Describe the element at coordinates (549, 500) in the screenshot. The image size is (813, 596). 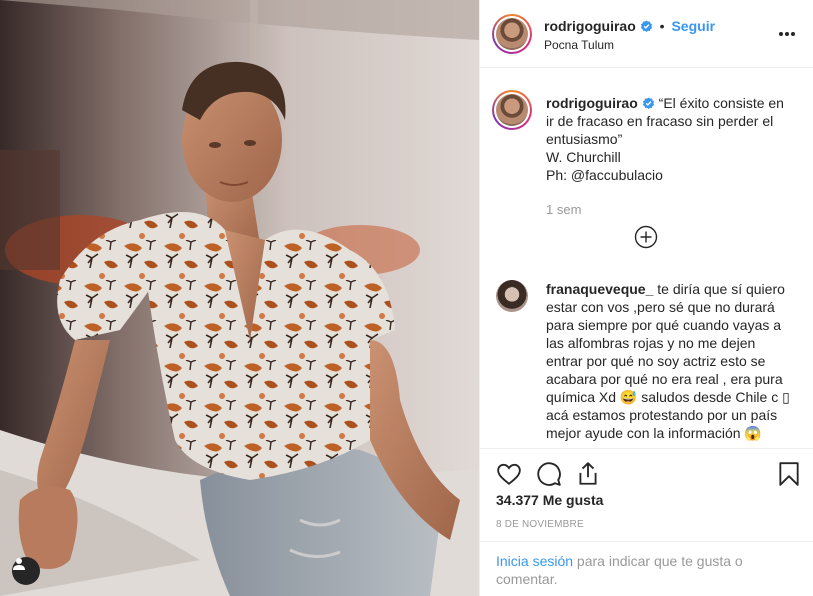
I see `like-count: 34.377 Me gusta` at that location.